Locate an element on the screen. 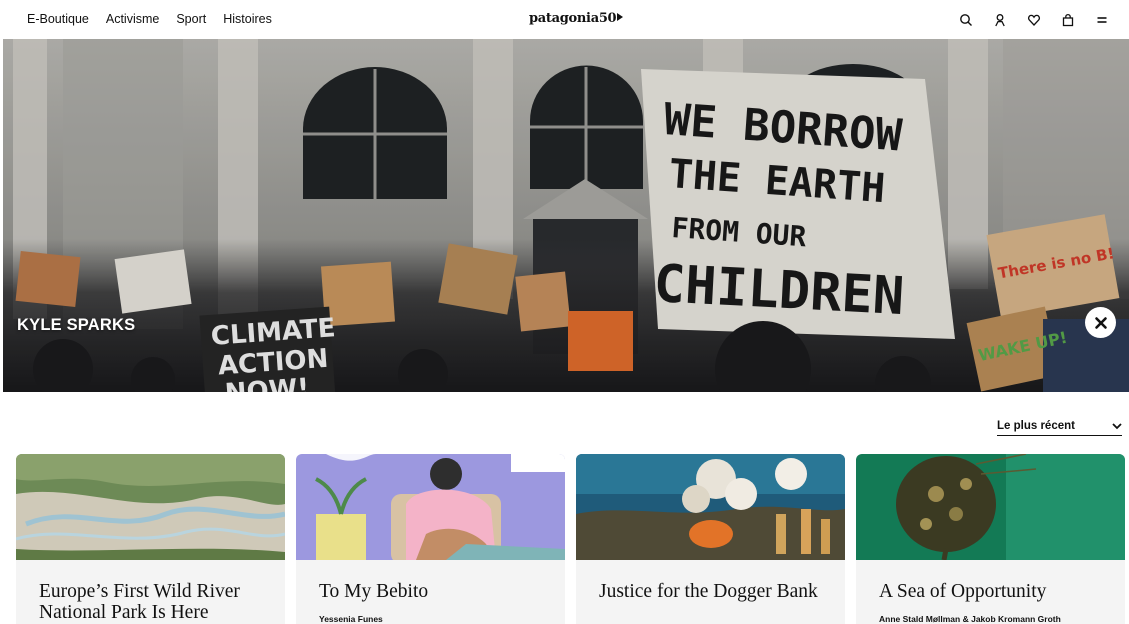  menu-icon is located at coordinates (1101, 19).